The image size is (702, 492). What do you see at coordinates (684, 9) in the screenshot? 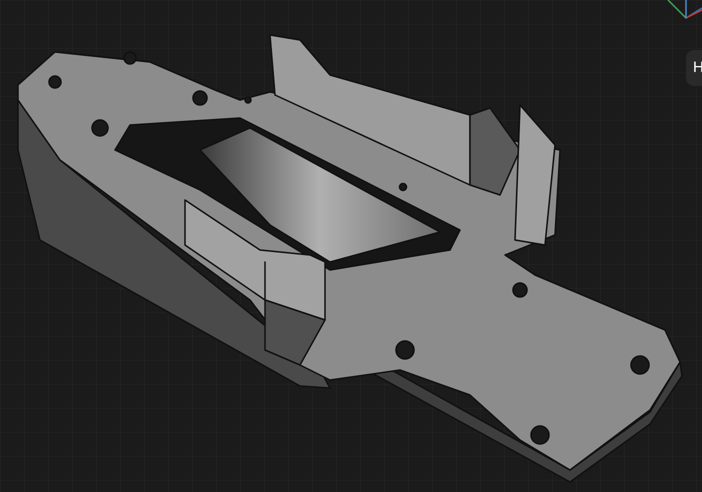
I see `view-cube-drawing` at bounding box center [684, 9].